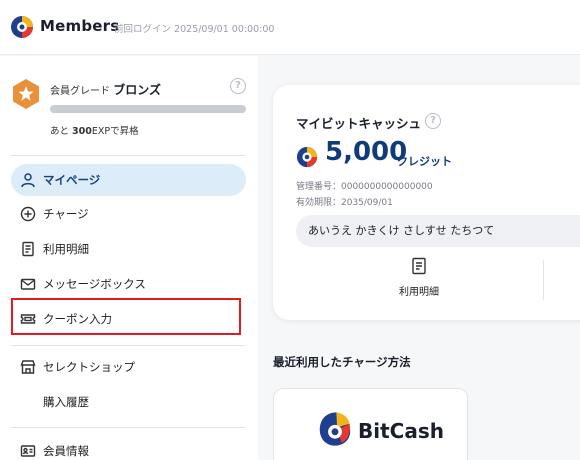  I want to click on sidebar-item-statement: 利用明細, so click(128, 249).